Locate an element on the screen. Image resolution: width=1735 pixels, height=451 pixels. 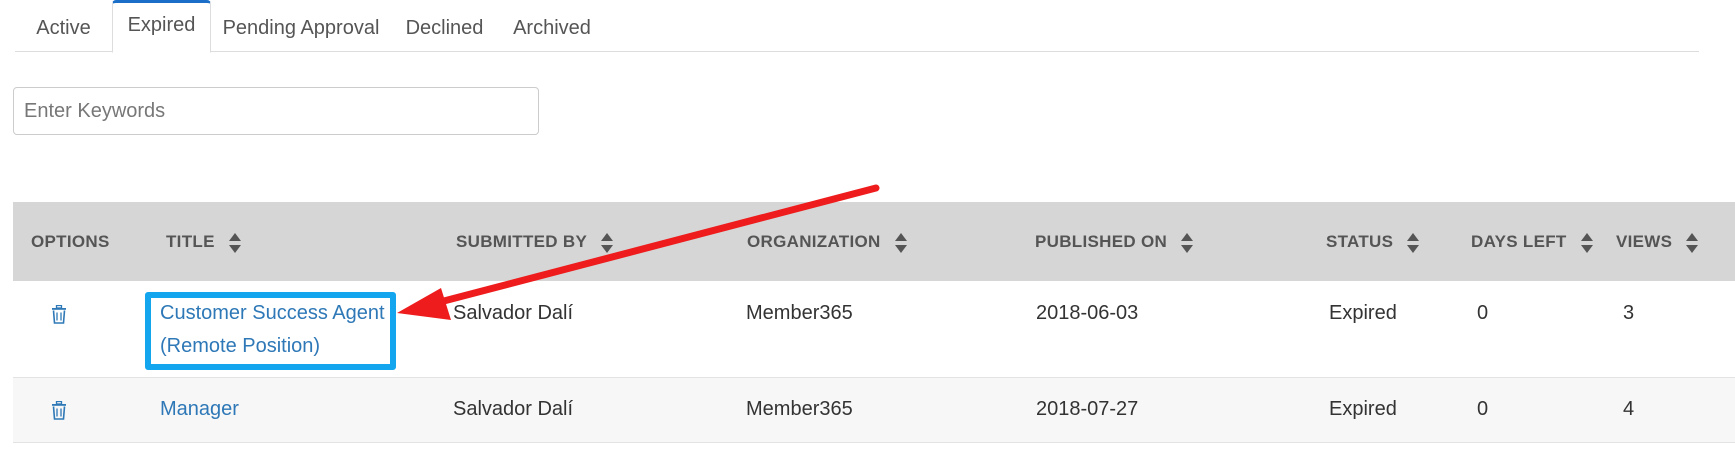
column-title-label: TITLE is located at coordinates (190, 241).